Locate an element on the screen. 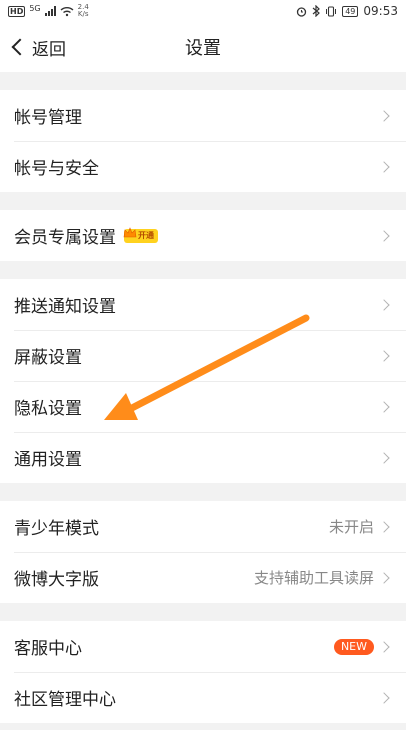  back-label: 返回 is located at coordinates (49, 49).